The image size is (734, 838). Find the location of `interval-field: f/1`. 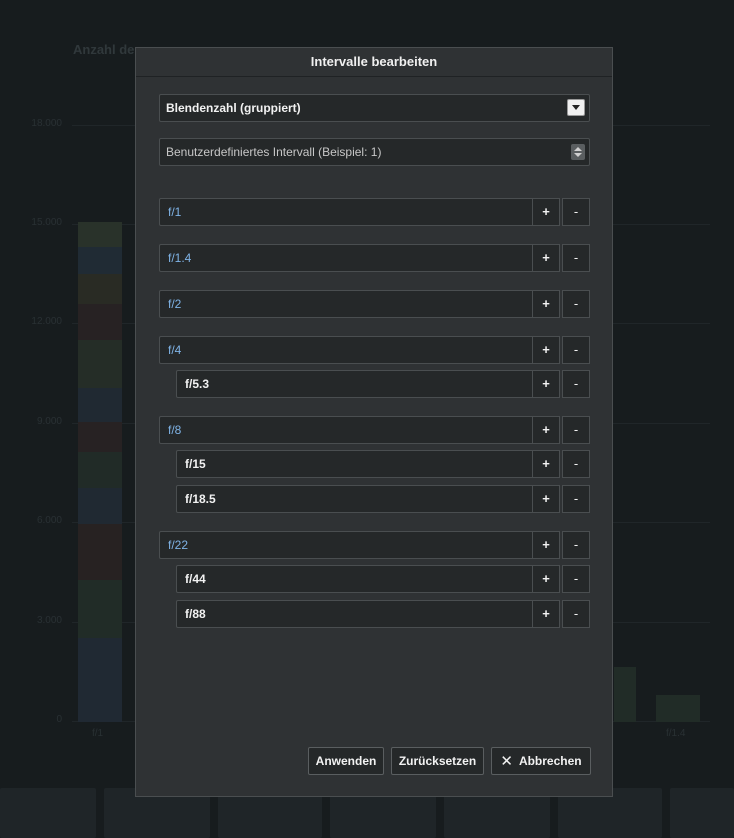

interval-field: f/1 is located at coordinates (346, 212).